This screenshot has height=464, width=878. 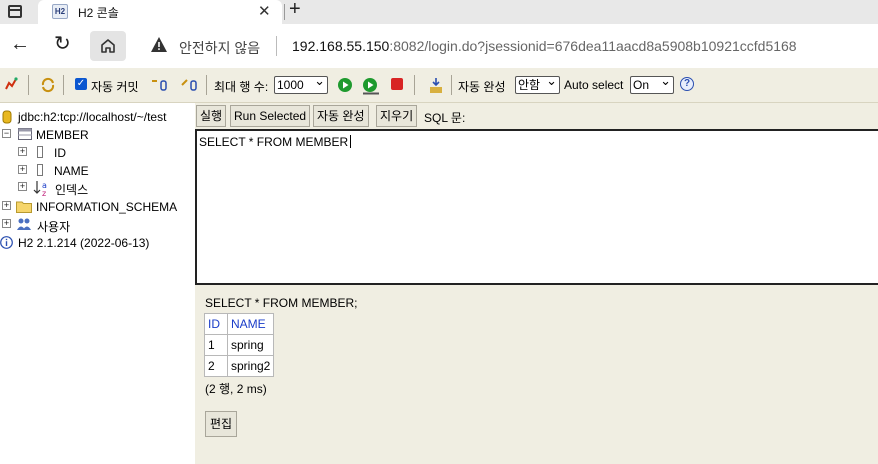 I want to click on run-button: 실행, so click(x=211, y=116).